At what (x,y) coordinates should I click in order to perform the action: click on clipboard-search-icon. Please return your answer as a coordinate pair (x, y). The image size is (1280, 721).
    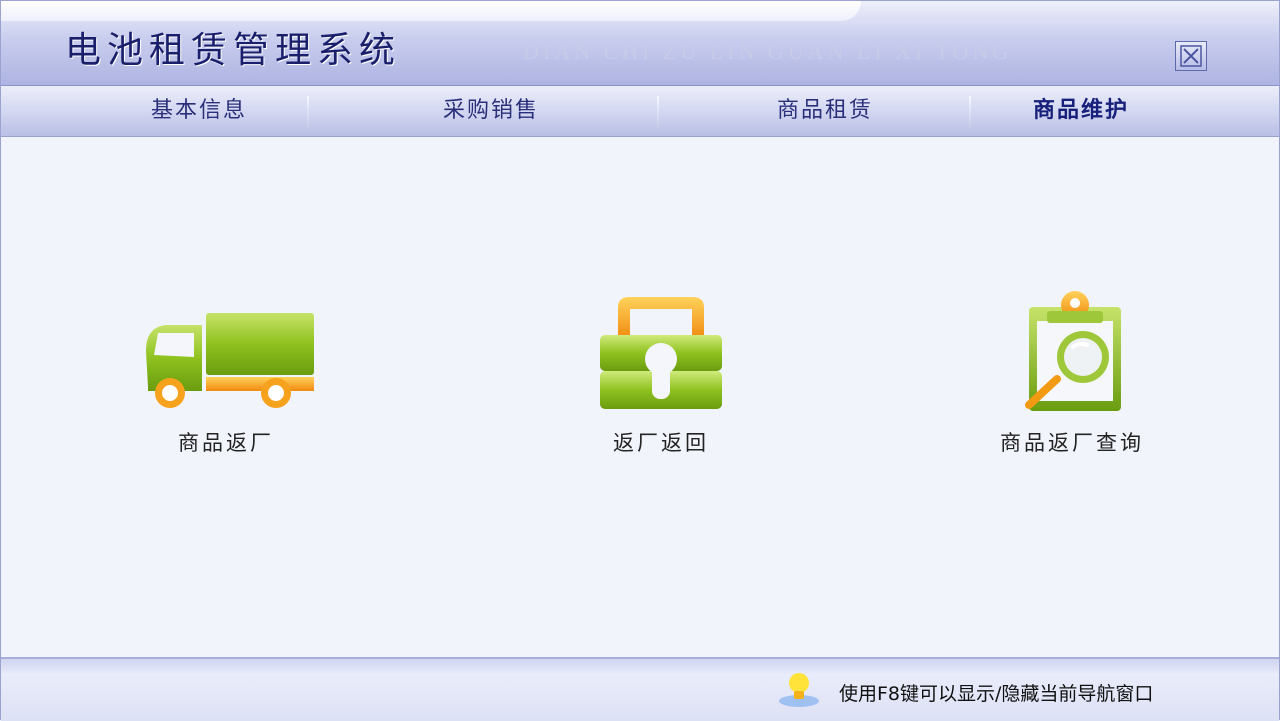
    Looking at the image, I should click on (1073, 351).